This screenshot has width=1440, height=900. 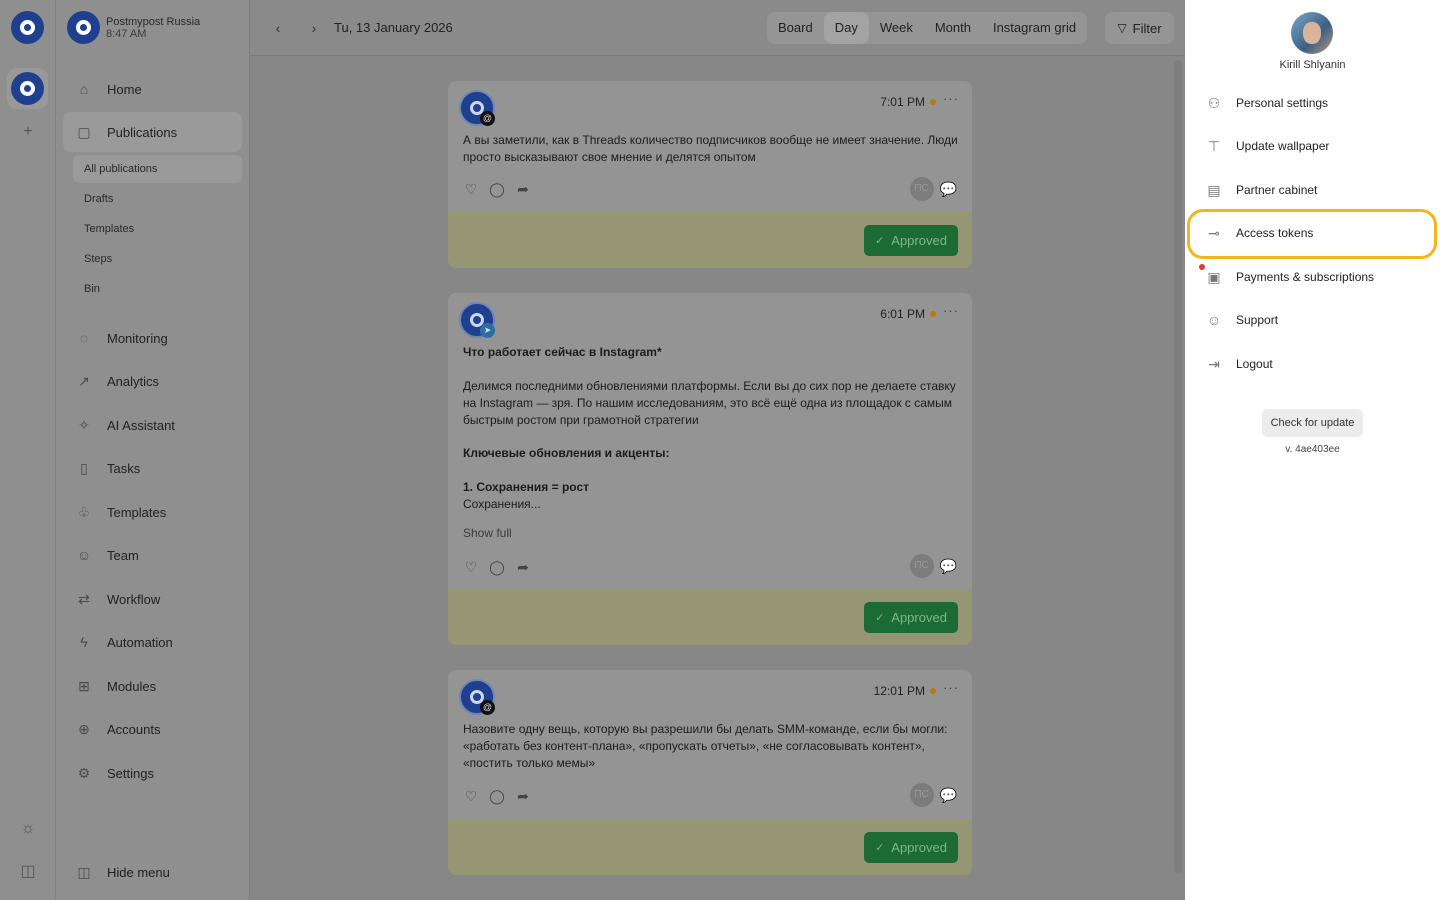 What do you see at coordinates (152, 89) in the screenshot?
I see `nav-home: ⌂ Home` at bounding box center [152, 89].